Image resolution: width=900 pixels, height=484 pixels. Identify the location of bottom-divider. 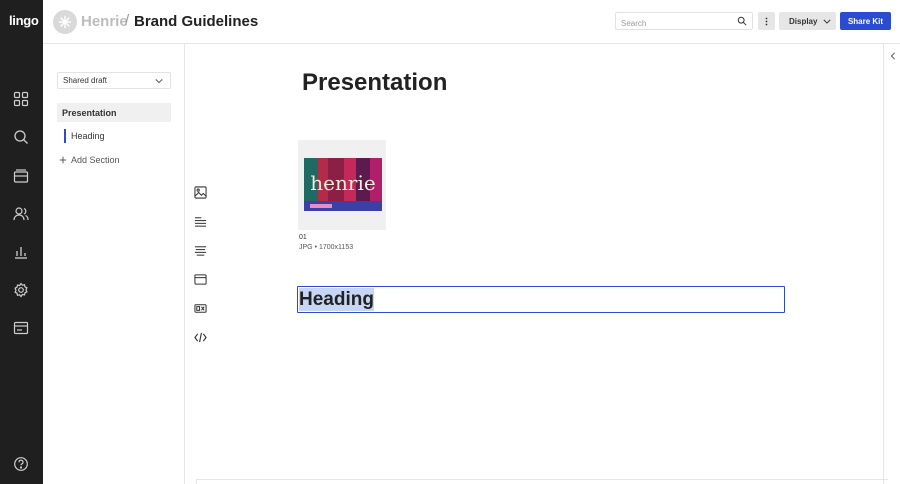
(542, 481).